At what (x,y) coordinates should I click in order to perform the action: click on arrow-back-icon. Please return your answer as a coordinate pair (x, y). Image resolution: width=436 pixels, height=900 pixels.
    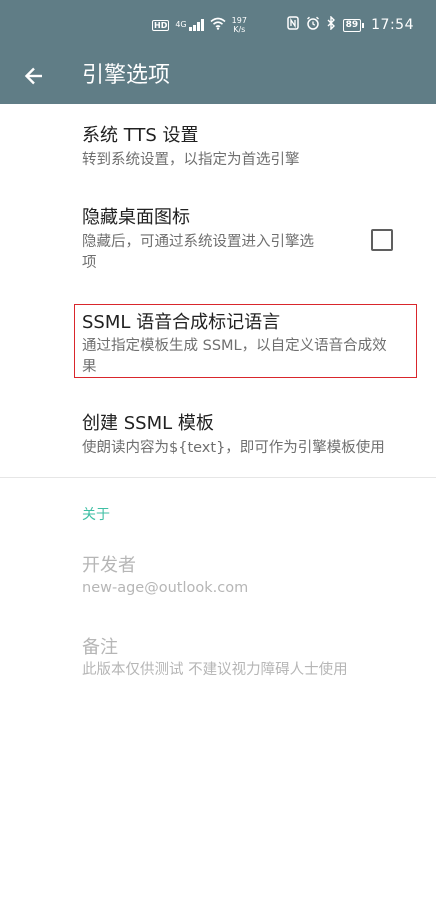
    Looking at the image, I should click on (33, 76).